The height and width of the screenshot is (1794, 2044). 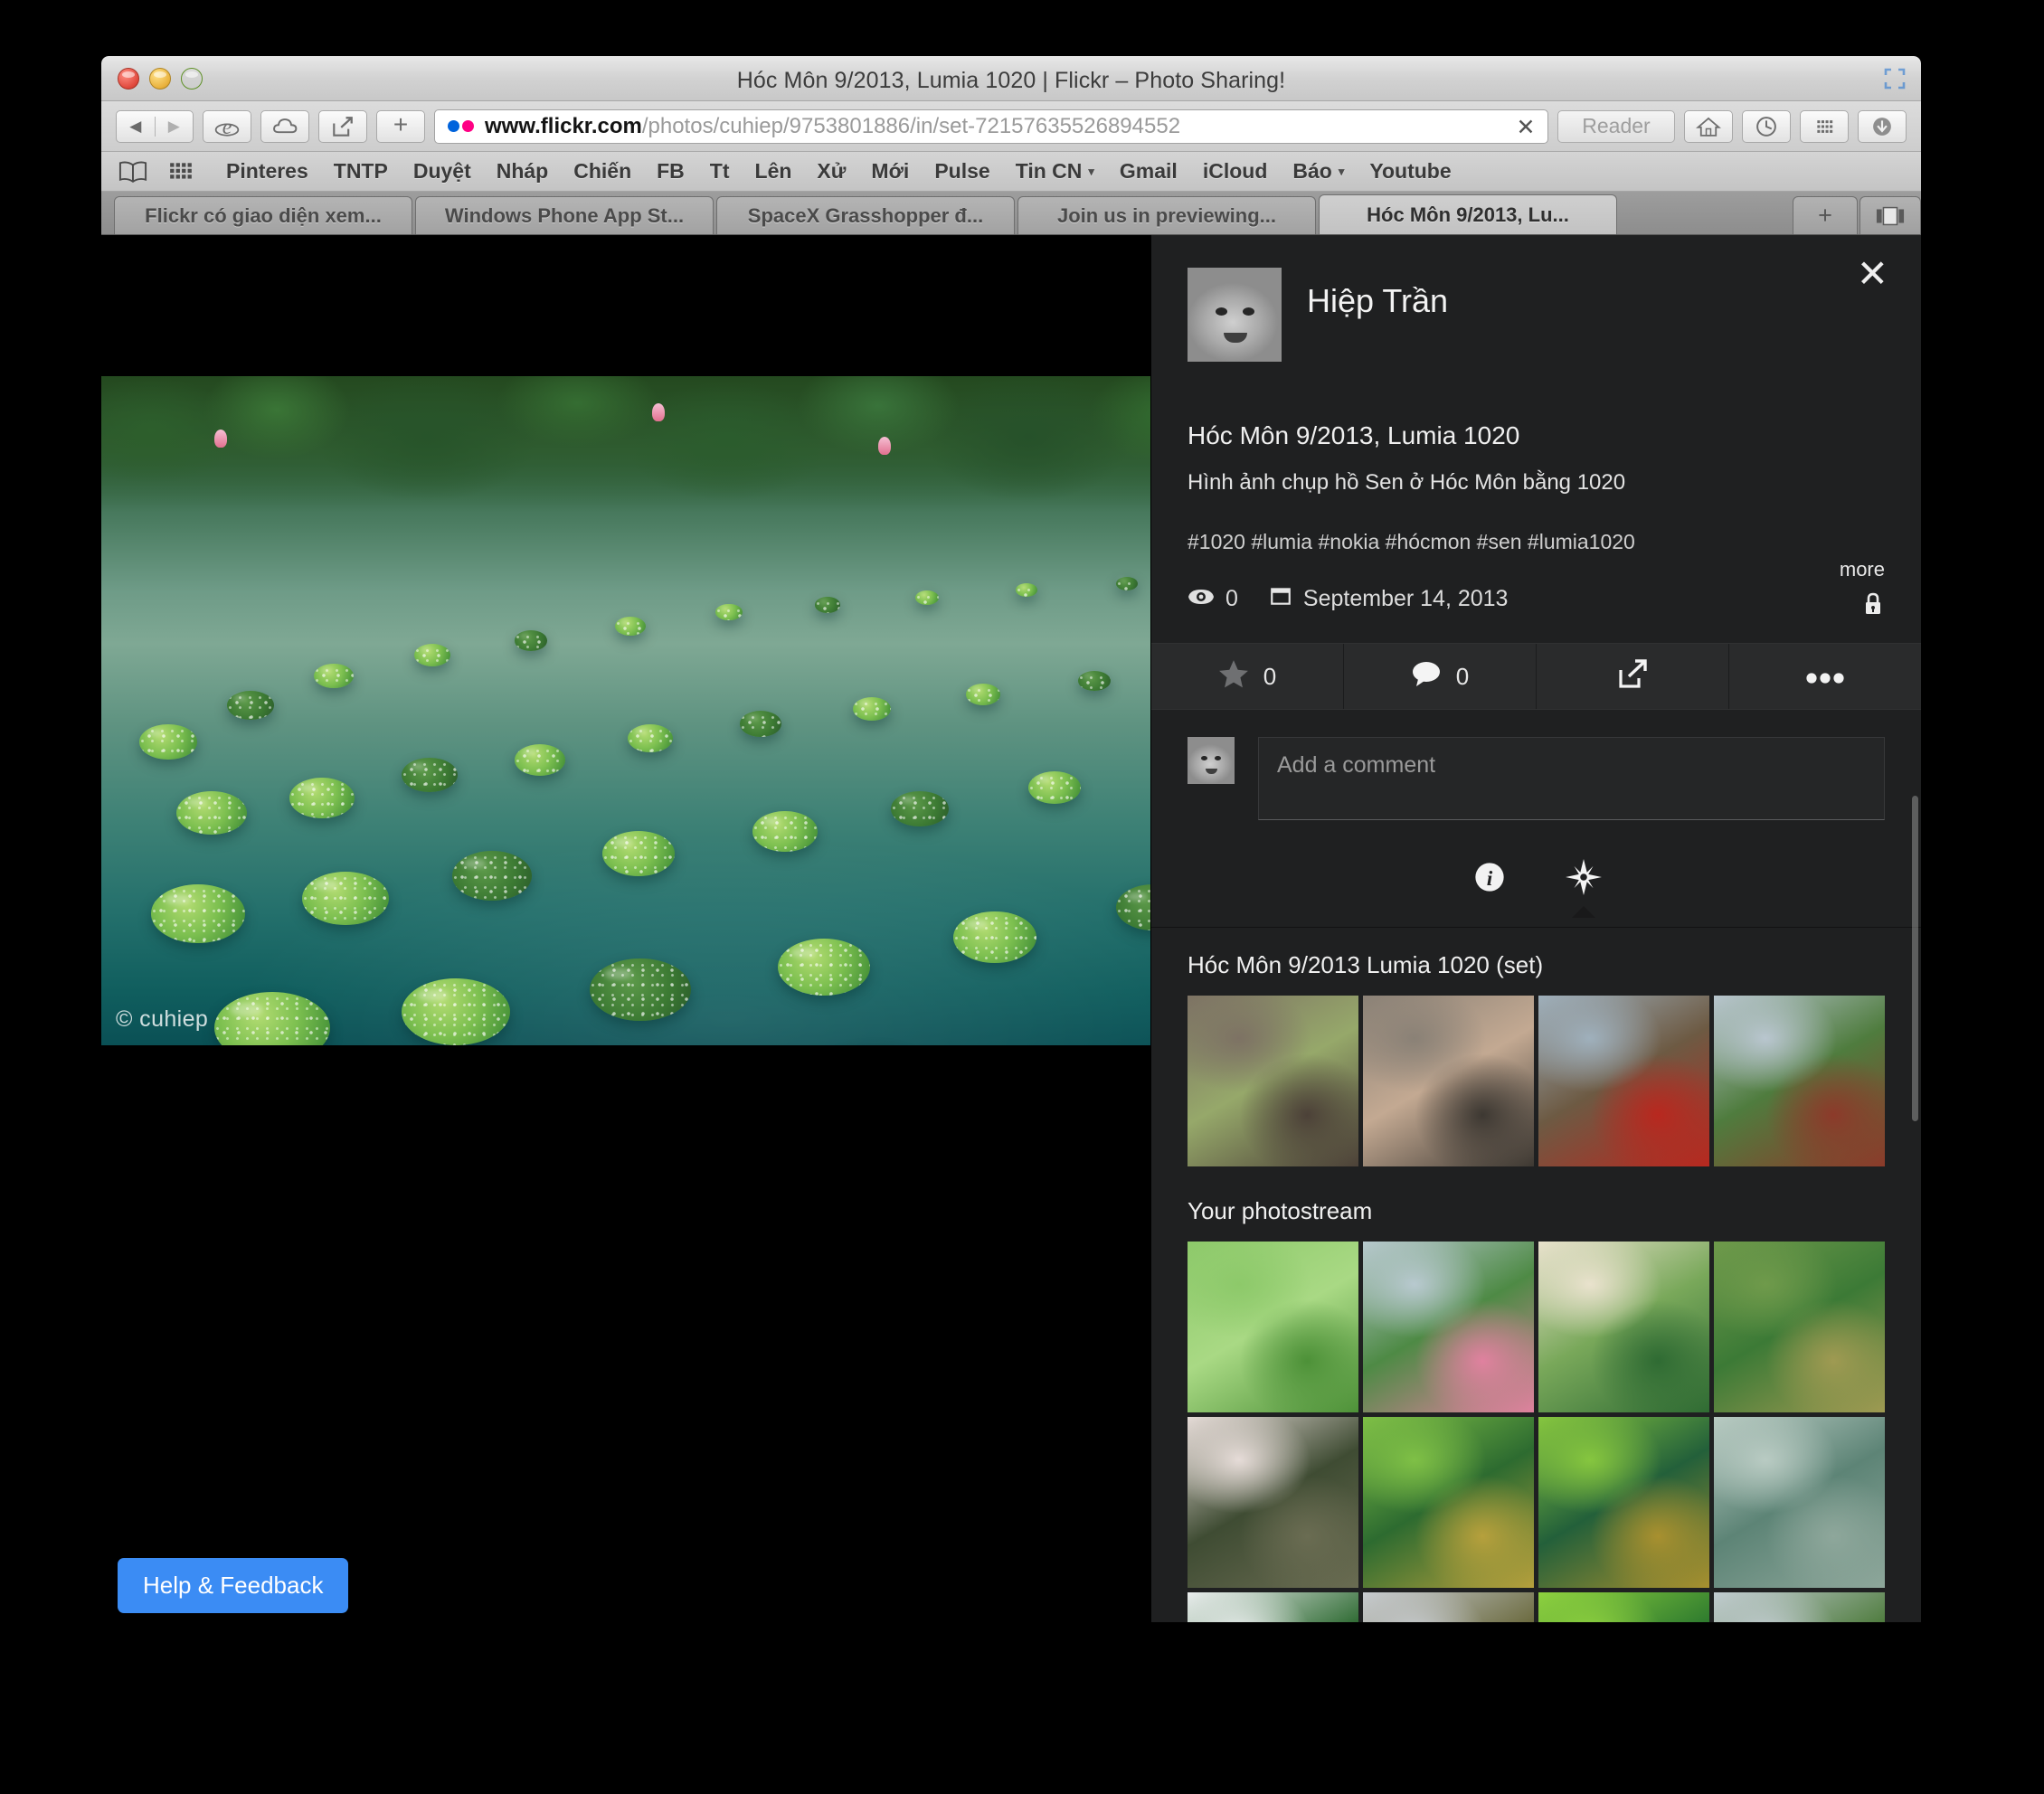 What do you see at coordinates (720, 171) in the screenshot?
I see `bookmark-tt: Tt` at bounding box center [720, 171].